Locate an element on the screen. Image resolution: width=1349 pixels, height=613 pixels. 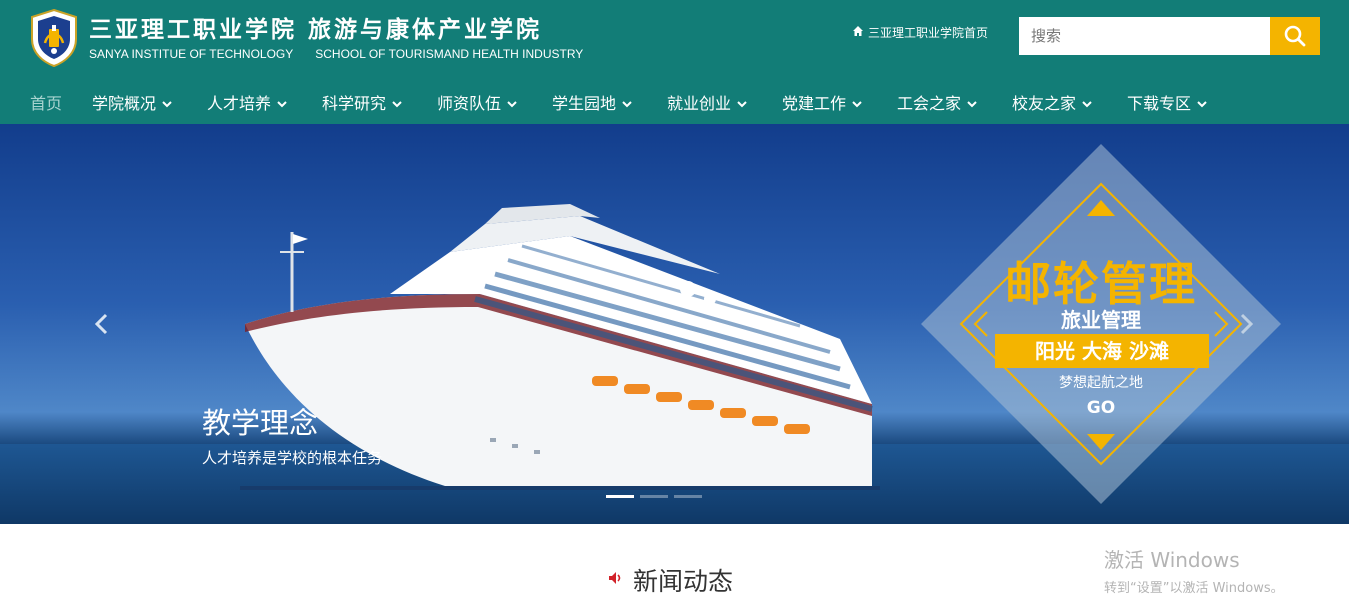
search-input is located at coordinates (1144, 36).